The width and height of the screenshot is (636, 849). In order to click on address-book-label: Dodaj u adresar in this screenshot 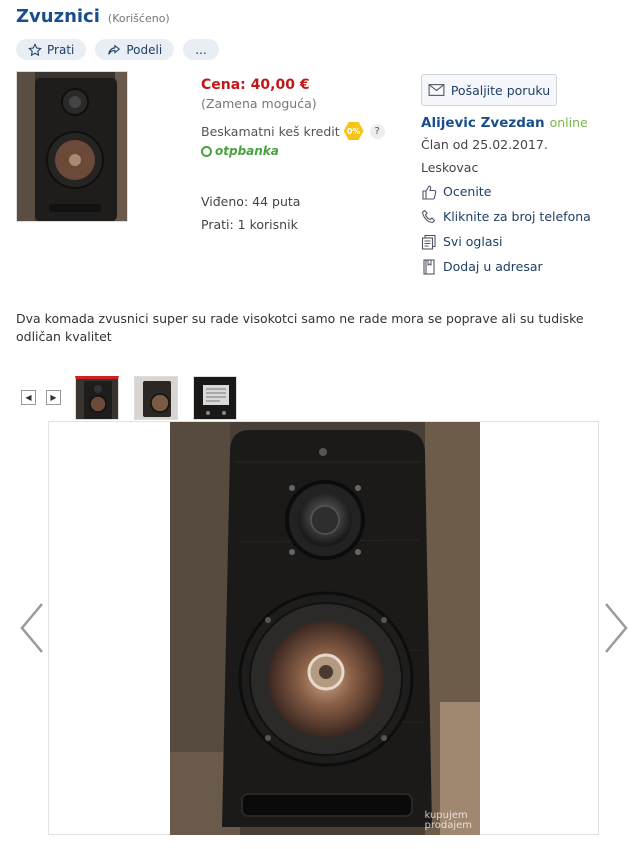, I will do `click(493, 266)`.